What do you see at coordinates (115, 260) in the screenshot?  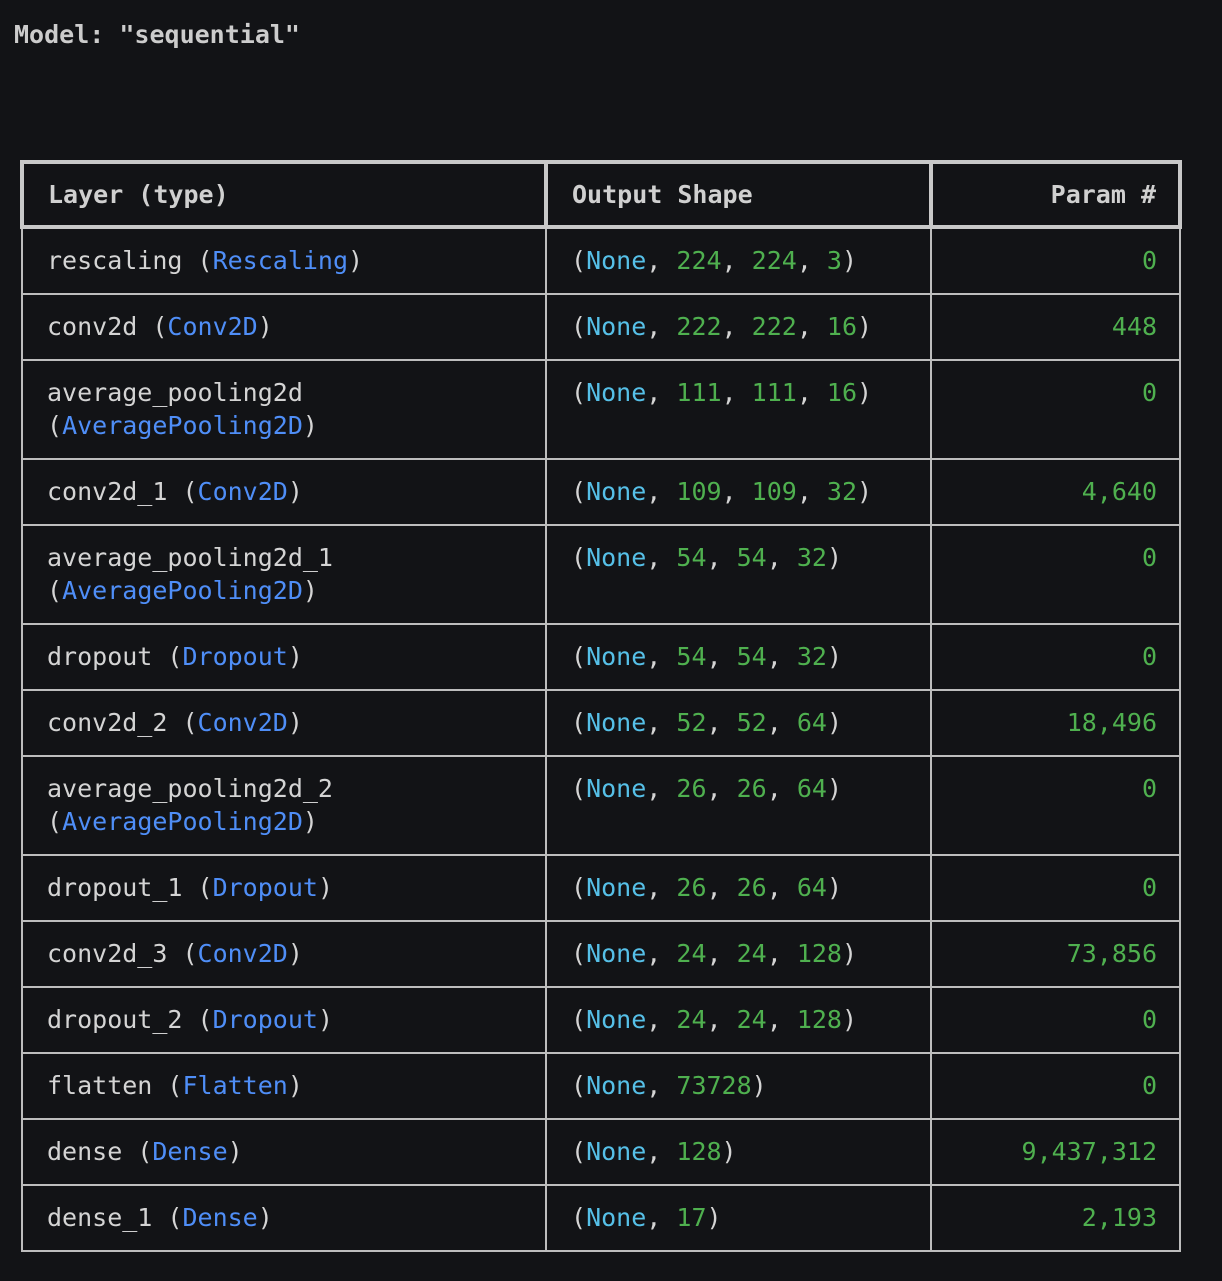 I see `layer-name: rescaling` at bounding box center [115, 260].